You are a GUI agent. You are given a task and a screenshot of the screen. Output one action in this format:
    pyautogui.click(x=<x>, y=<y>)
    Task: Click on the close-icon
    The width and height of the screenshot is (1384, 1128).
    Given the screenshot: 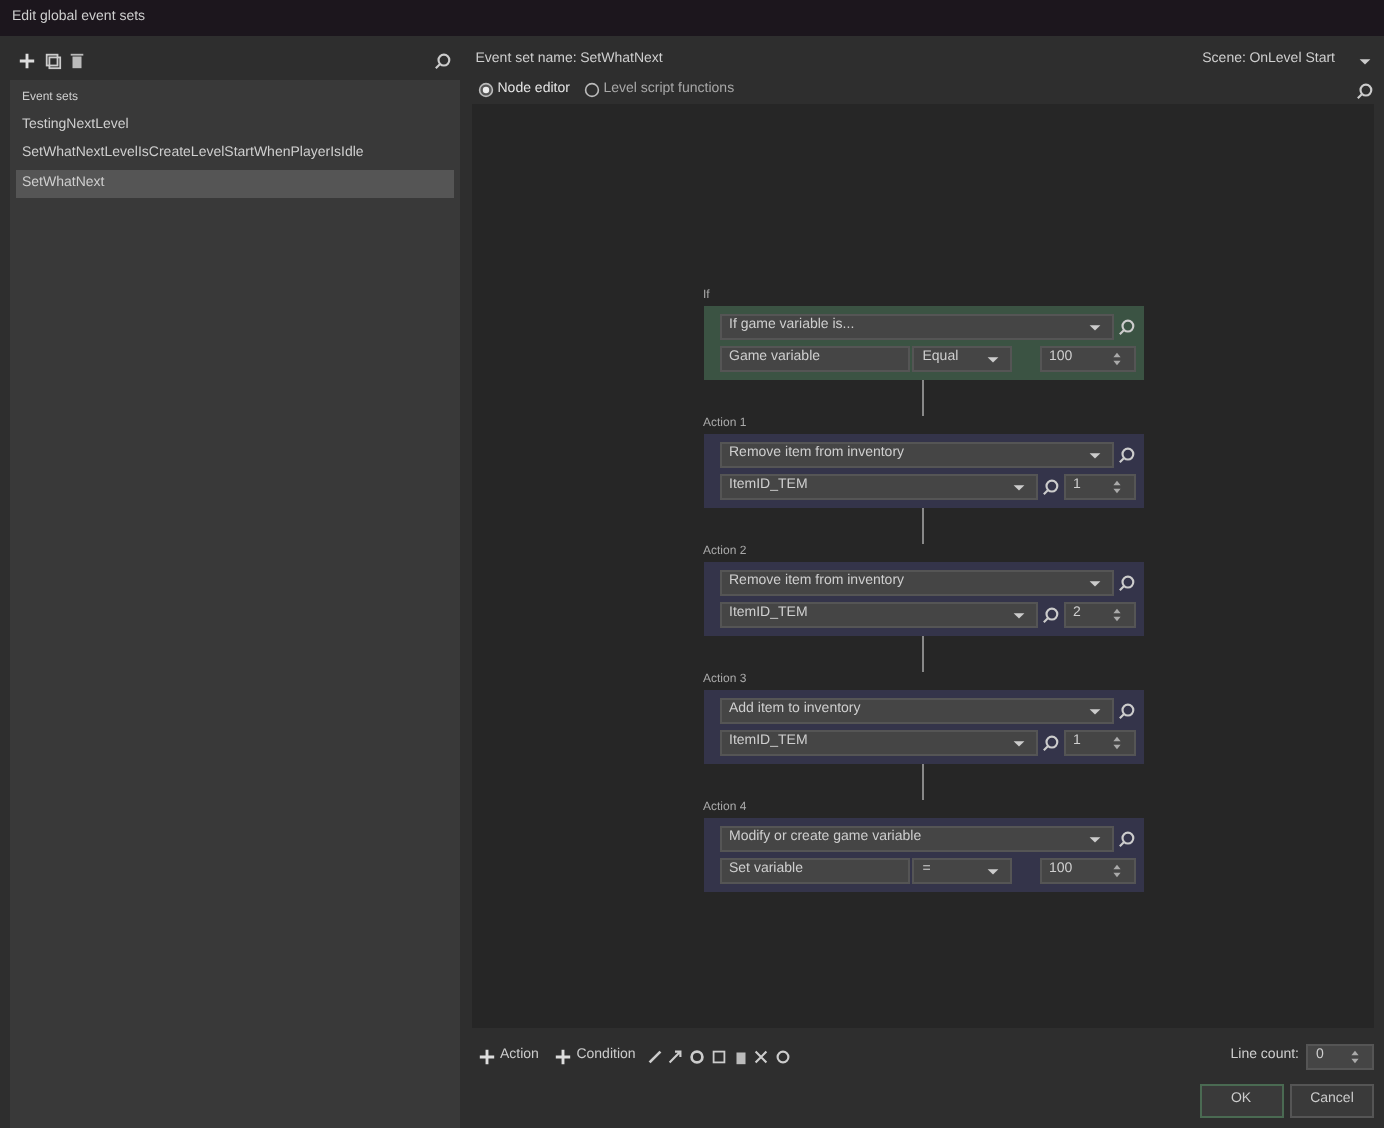 What is the action you would take?
    pyautogui.click(x=761, y=1056)
    